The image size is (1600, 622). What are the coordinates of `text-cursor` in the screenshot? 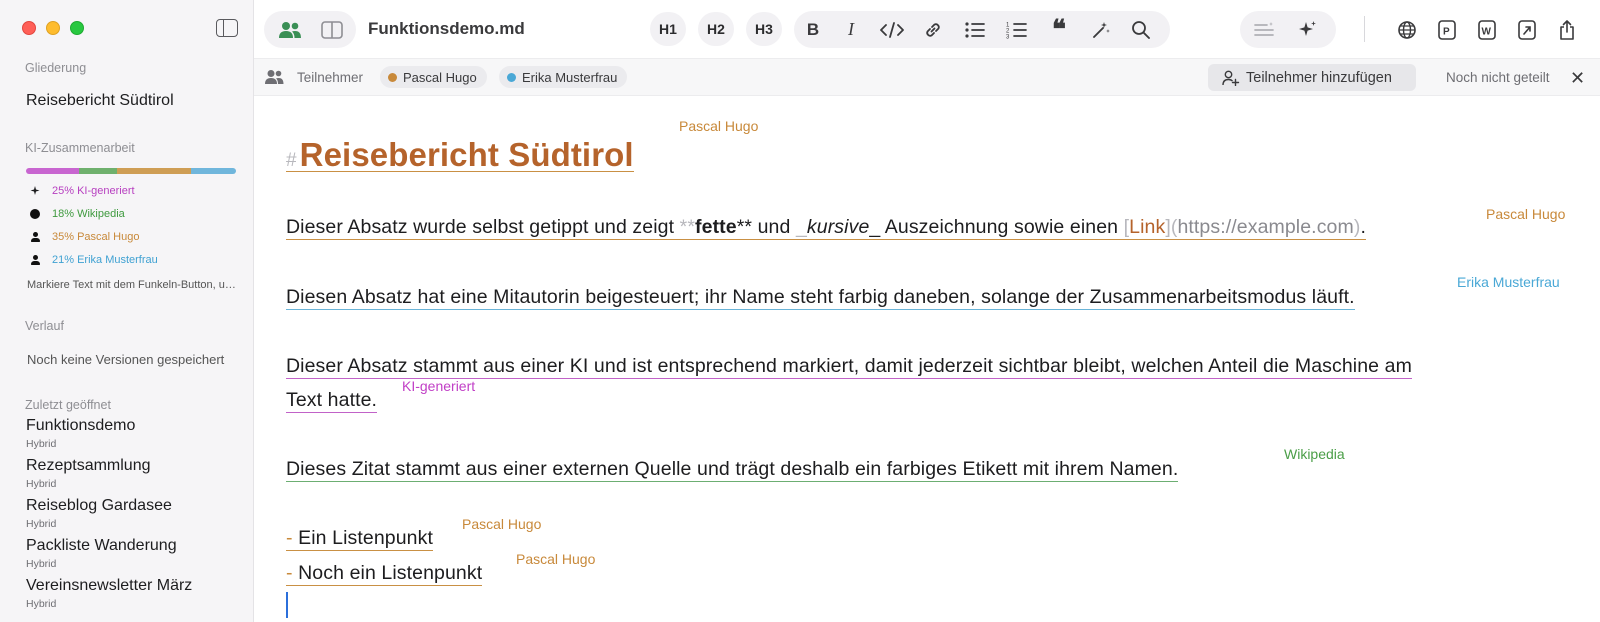 It's located at (287, 605).